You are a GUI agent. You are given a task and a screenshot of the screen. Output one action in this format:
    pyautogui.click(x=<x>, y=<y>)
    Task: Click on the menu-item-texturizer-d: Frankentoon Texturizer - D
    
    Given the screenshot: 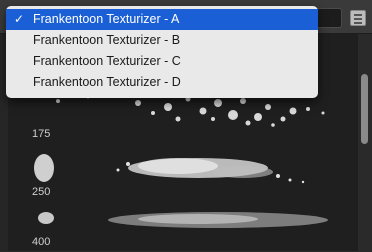 What is the action you would take?
    pyautogui.click(x=162, y=82)
    